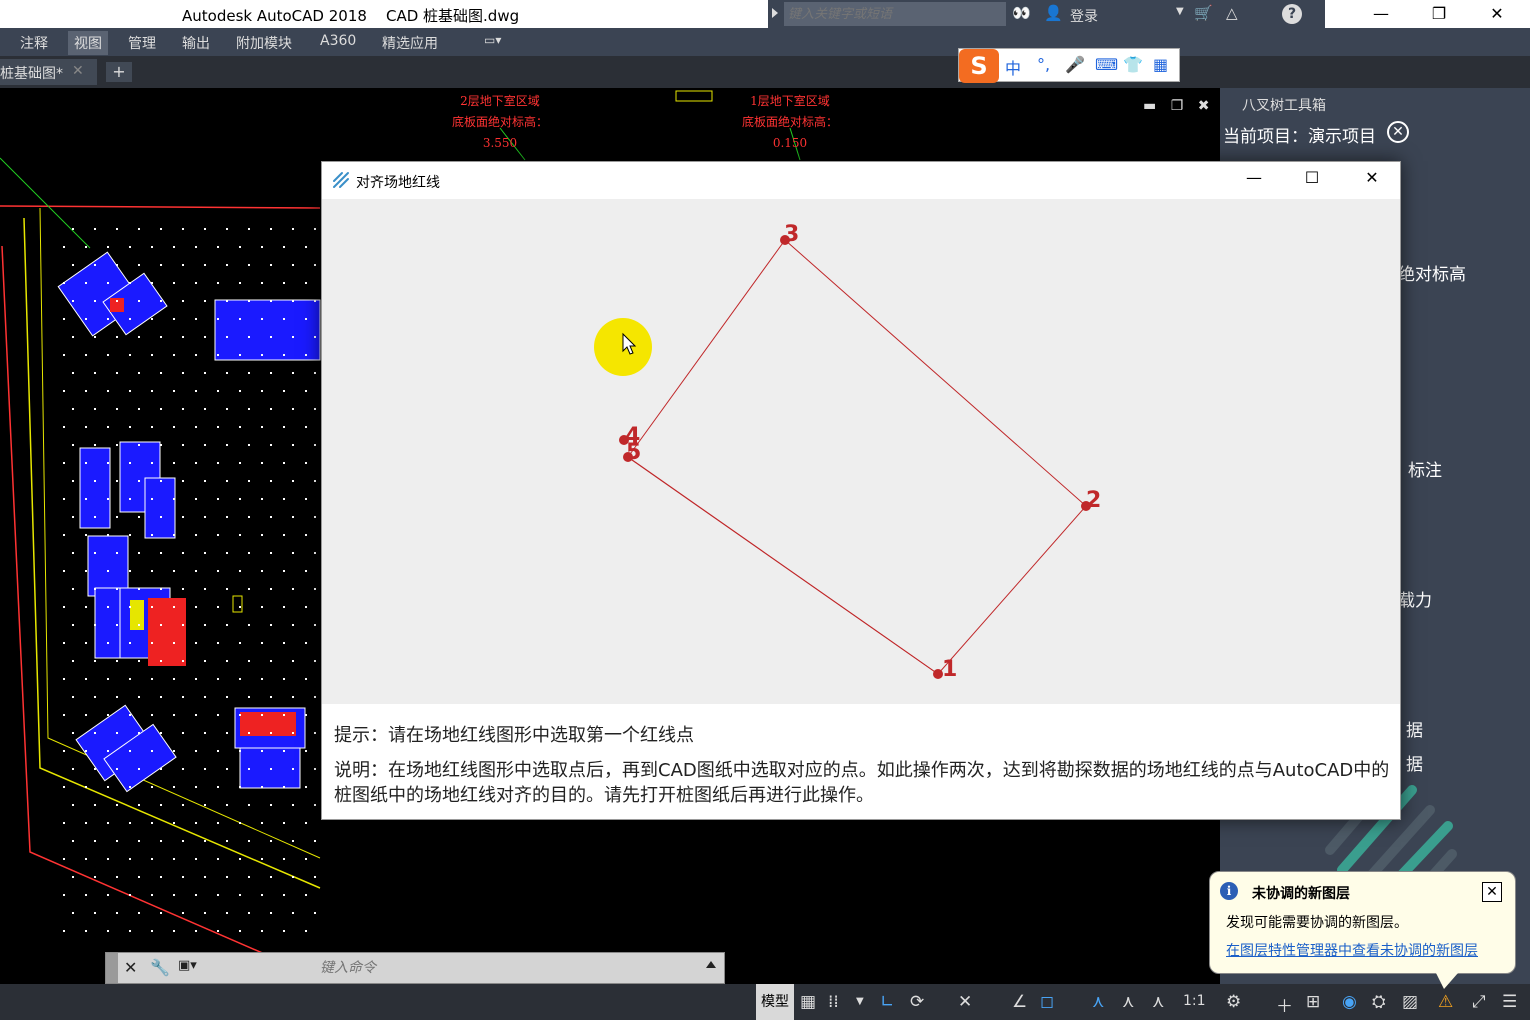 The height and width of the screenshot is (1020, 1530). I want to click on command-history-icon, so click(711, 964).